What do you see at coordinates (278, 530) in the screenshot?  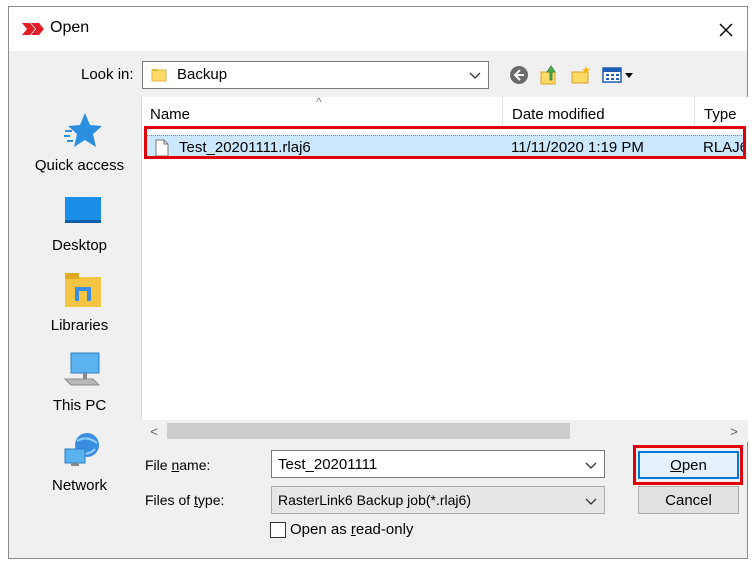 I see `read-only-checkbox` at bounding box center [278, 530].